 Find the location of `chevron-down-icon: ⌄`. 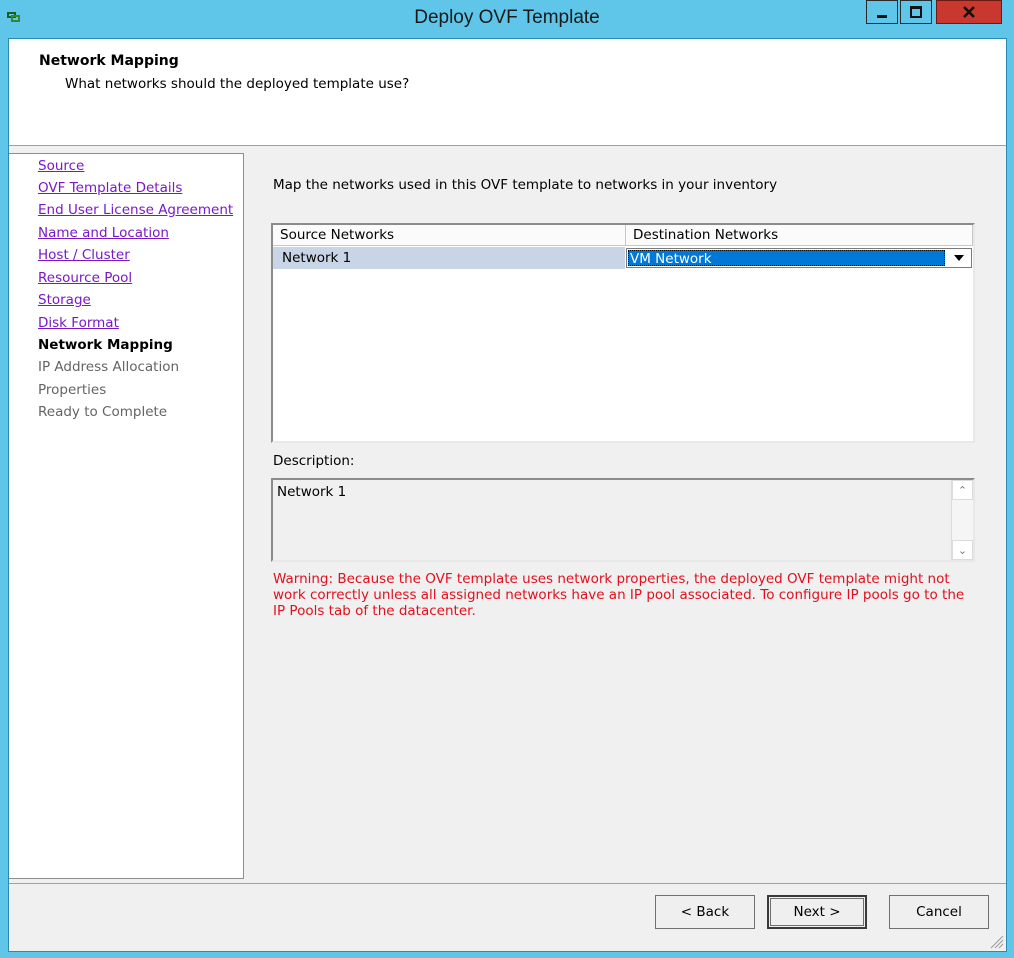

chevron-down-icon: ⌄ is located at coordinates (962, 550).